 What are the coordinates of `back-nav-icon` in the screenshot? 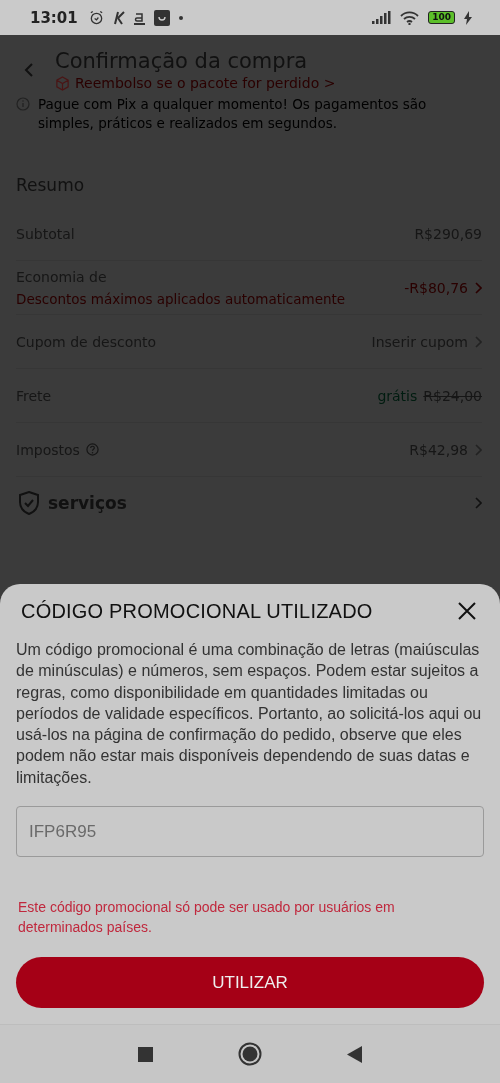 It's located at (354, 1054).